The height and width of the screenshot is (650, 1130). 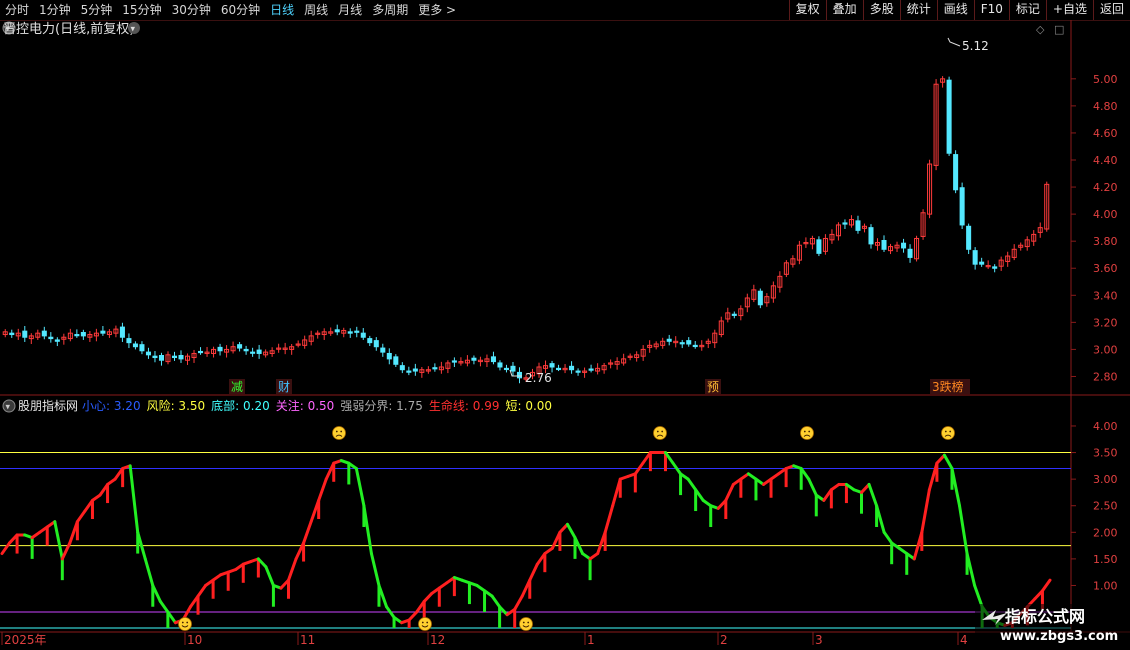 I want to click on indicator-param: 小心: 3.20, so click(x=111, y=406).